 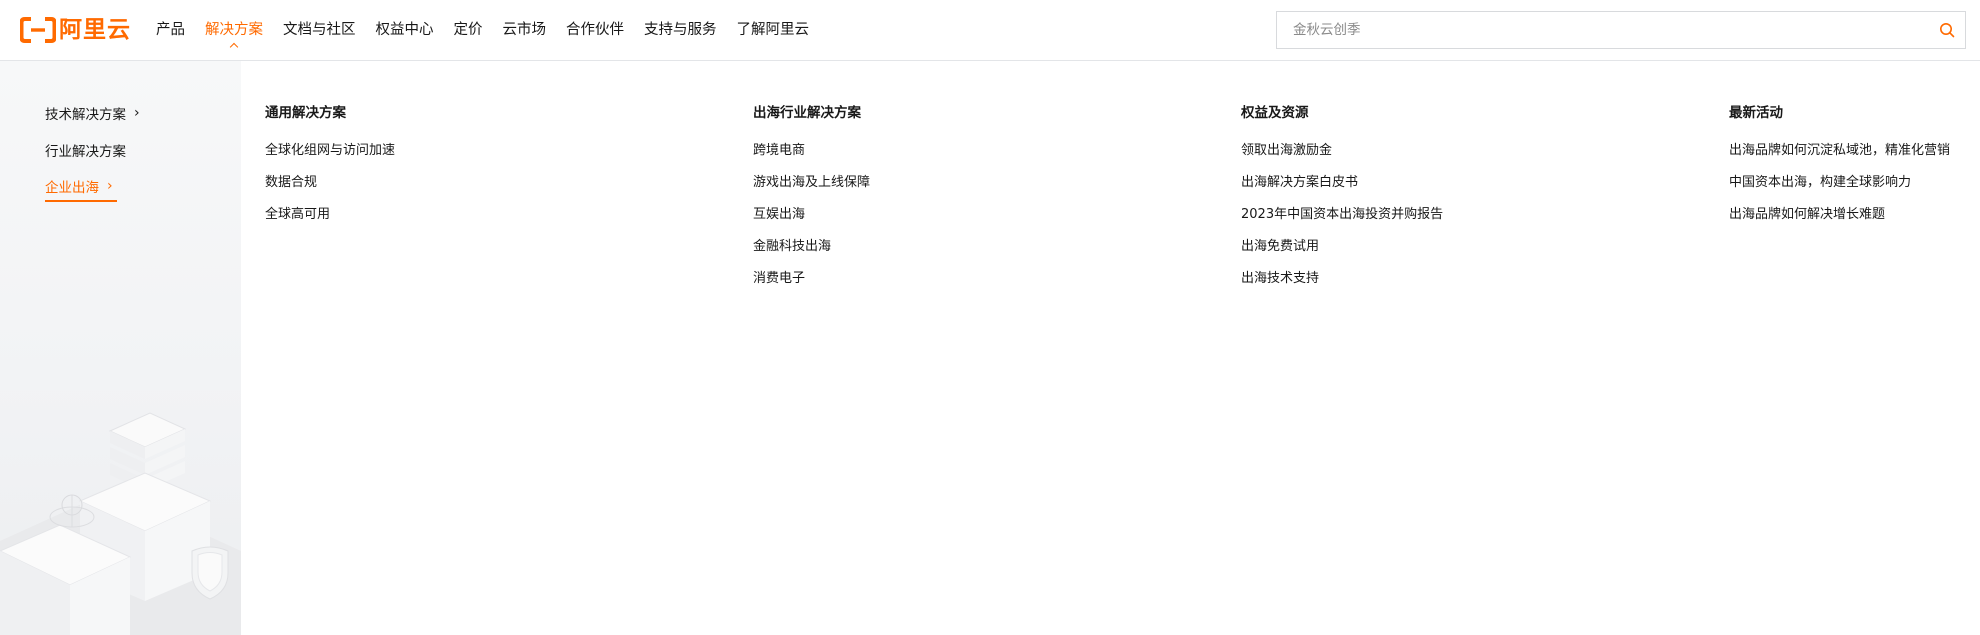 I want to click on sidebar-item-tech-solutions: 技术解决方案 ›, so click(x=92, y=113).